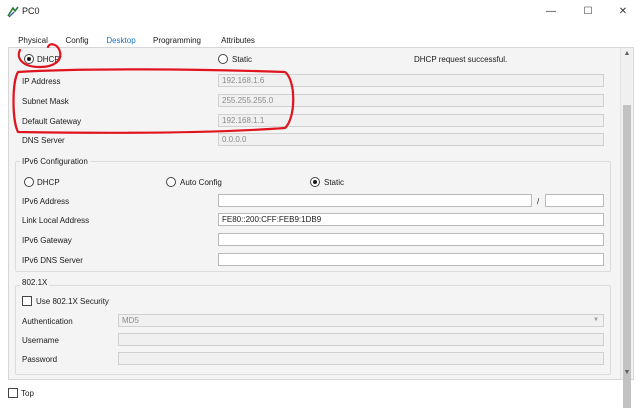 Image resolution: width=640 pixels, height=408 pixels. What do you see at coordinates (77, 40) in the screenshot?
I see `tab-config: Config` at bounding box center [77, 40].